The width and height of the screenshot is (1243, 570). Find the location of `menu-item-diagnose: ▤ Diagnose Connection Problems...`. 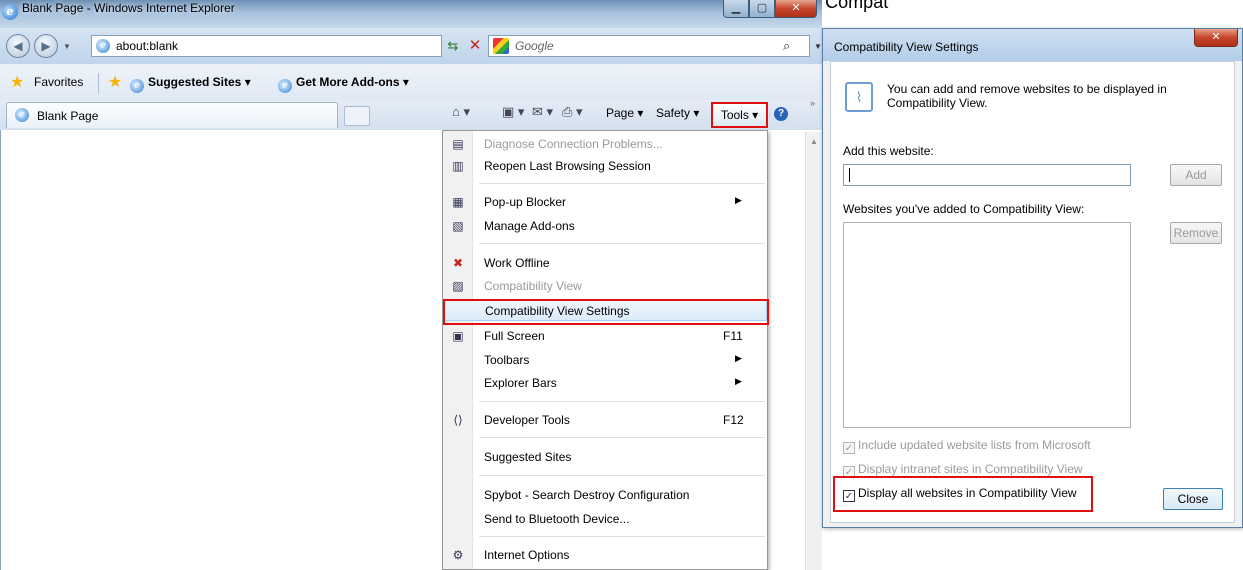

menu-item-diagnose: ▤ Diagnose Connection Problems... is located at coordinates (605, 144).